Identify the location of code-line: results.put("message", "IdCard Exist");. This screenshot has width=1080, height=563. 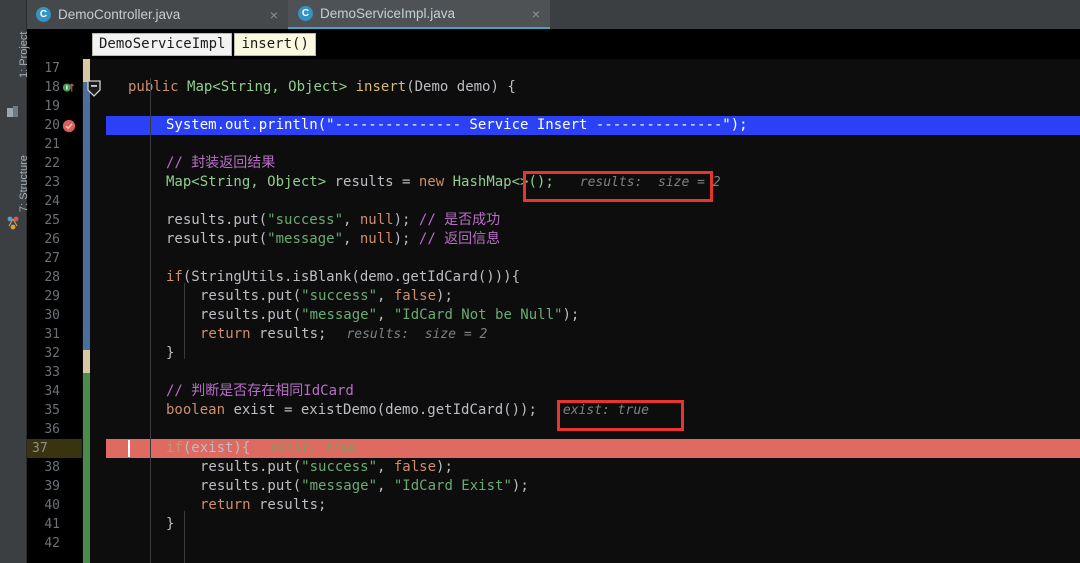
(593, 486).